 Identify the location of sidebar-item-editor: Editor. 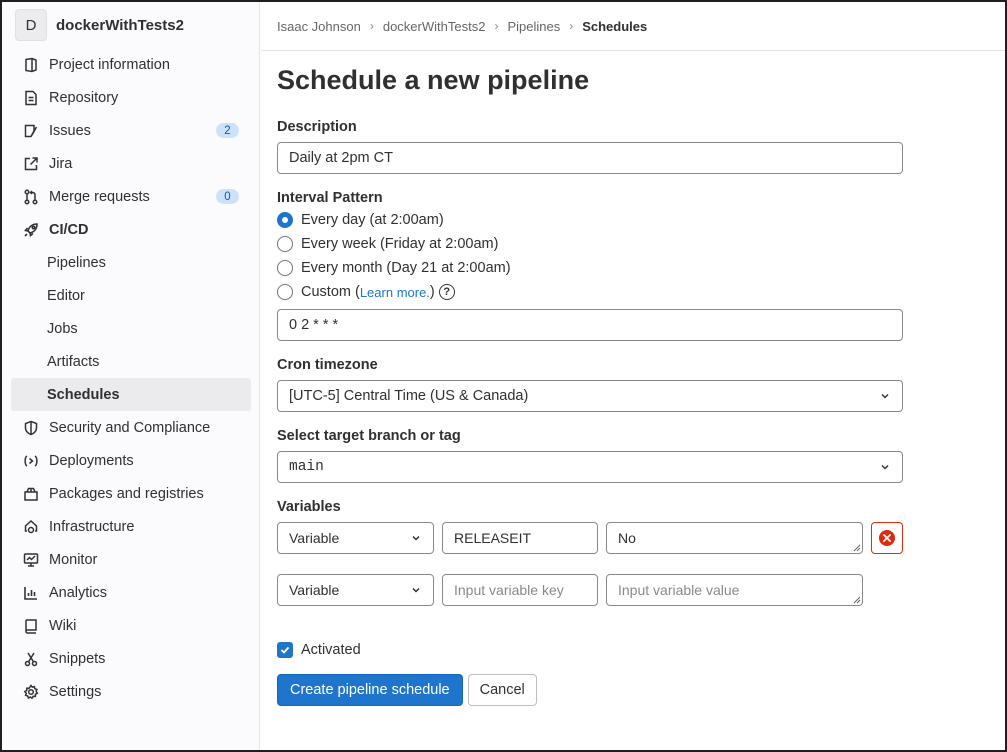
(130, 295).